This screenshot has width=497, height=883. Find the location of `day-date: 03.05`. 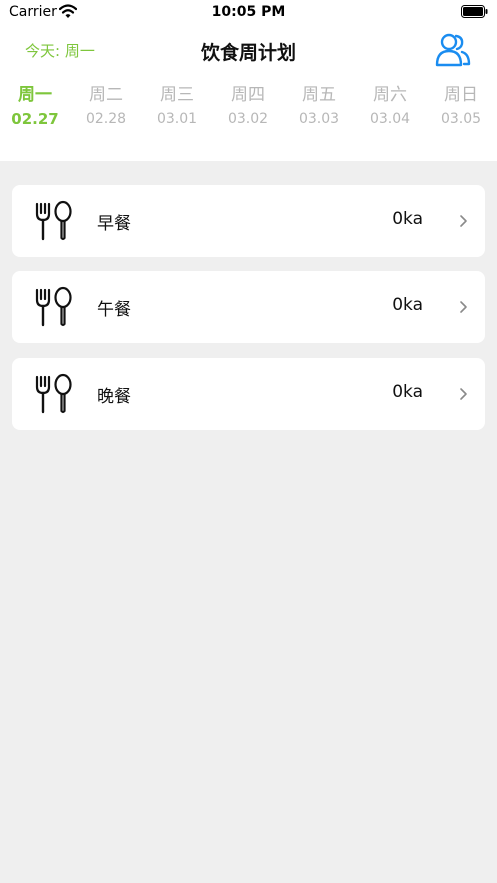

day-date: 03.05 is located at coordinates (461, 119).